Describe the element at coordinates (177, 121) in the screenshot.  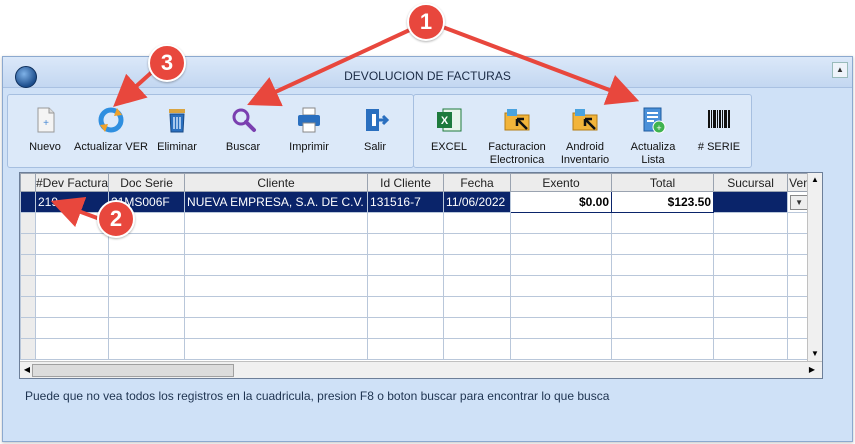
I see `trash-icon` at that location.